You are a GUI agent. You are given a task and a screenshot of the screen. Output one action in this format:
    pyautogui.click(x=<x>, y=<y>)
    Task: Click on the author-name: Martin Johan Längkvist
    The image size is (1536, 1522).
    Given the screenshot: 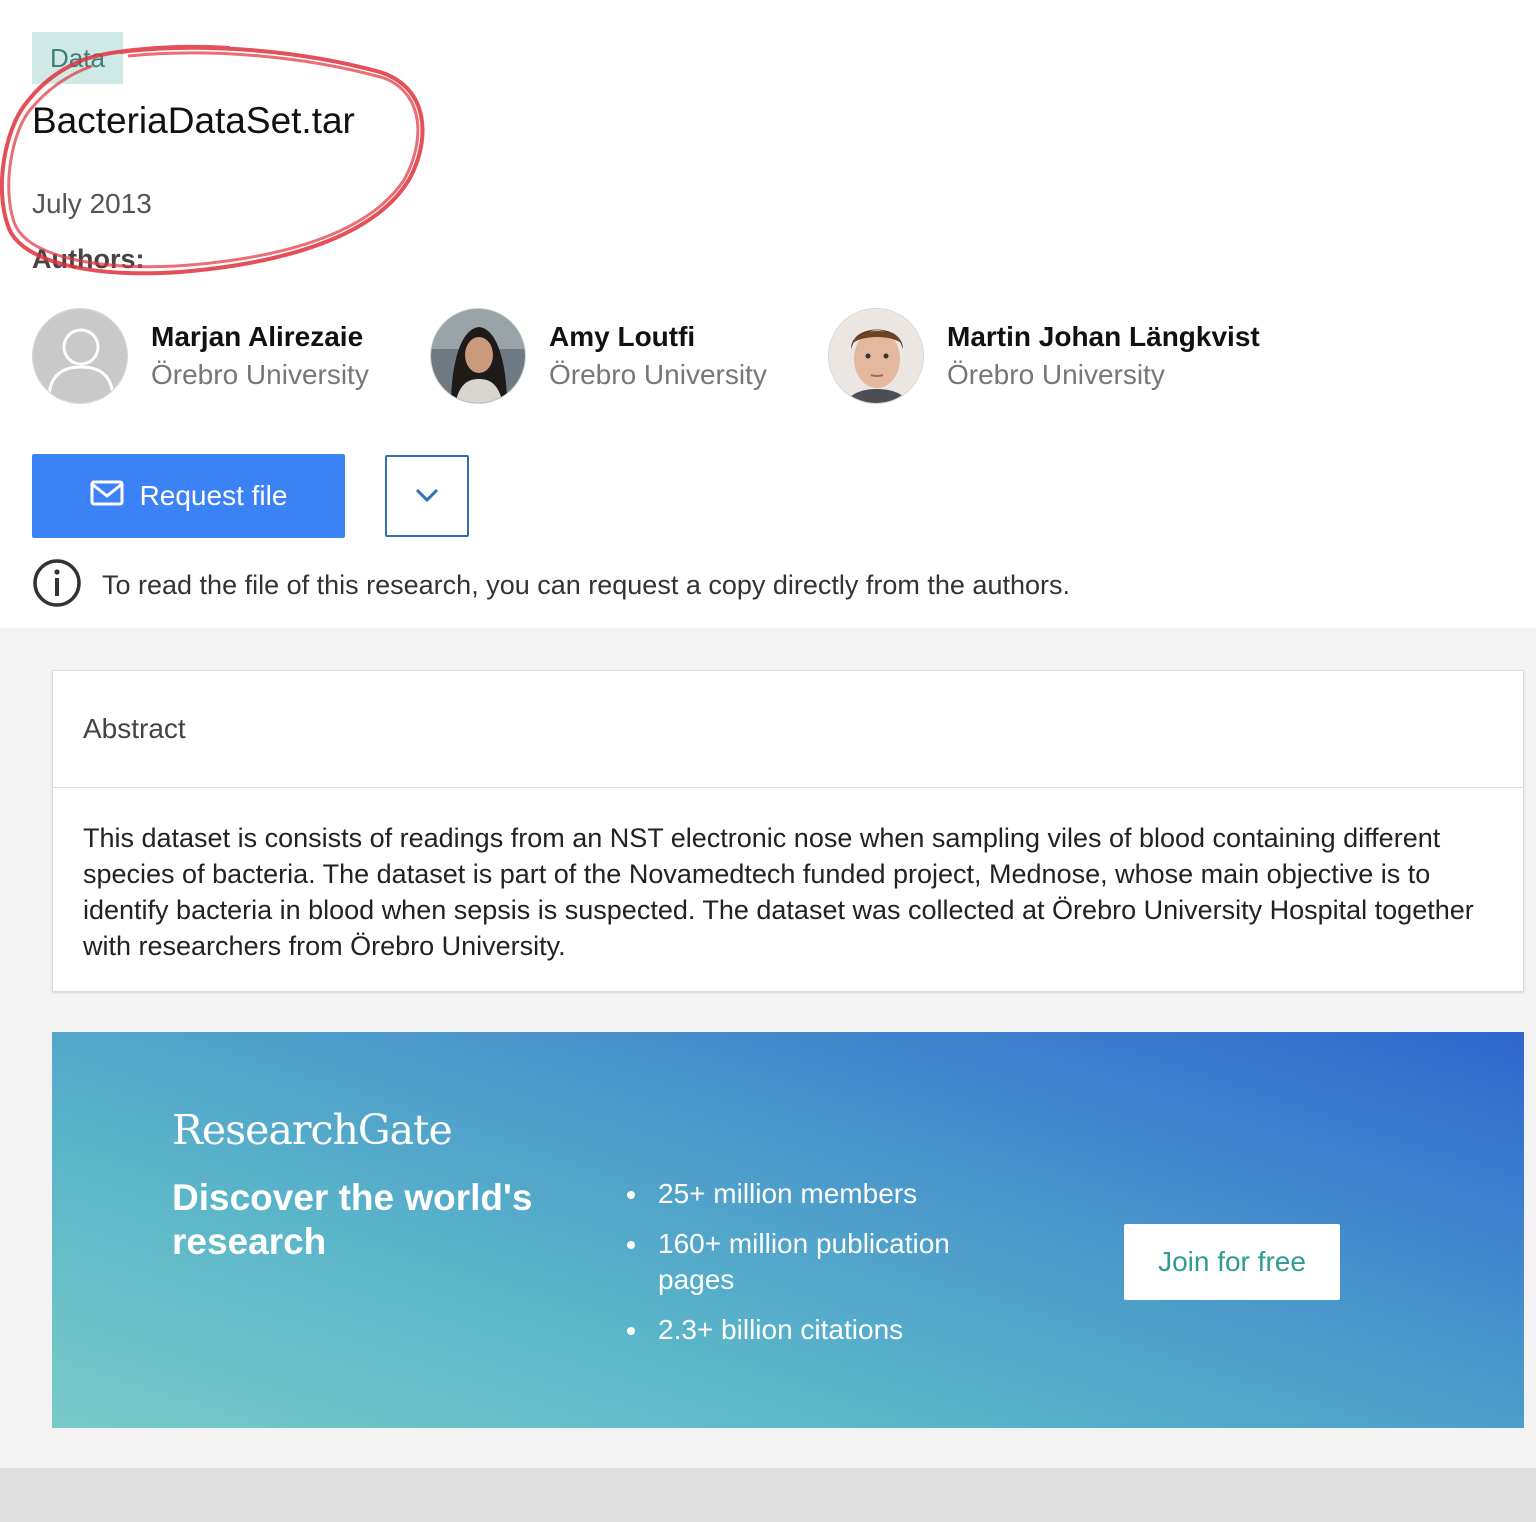 What is the action you would take?
    pyautogui.click(x=1103, y=337)
    